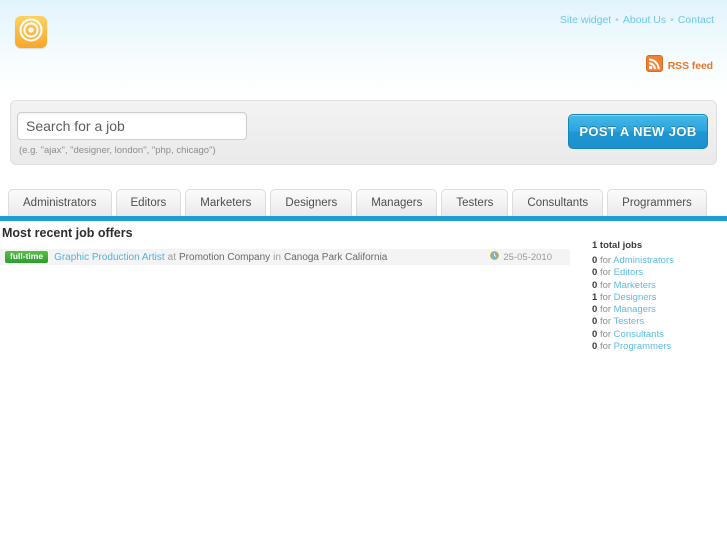 The height and width of the screenshot is (545, 727). I want to click on job-date: 25-05-2010, so click(521, 257).